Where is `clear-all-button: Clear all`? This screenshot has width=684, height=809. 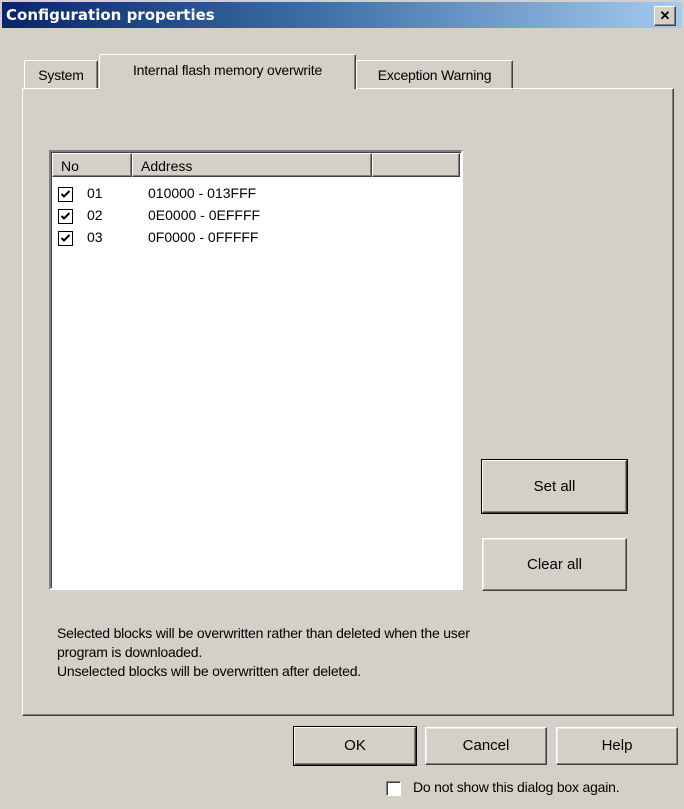 clear-all-button: Clear all is located at coordinates (554, 564).